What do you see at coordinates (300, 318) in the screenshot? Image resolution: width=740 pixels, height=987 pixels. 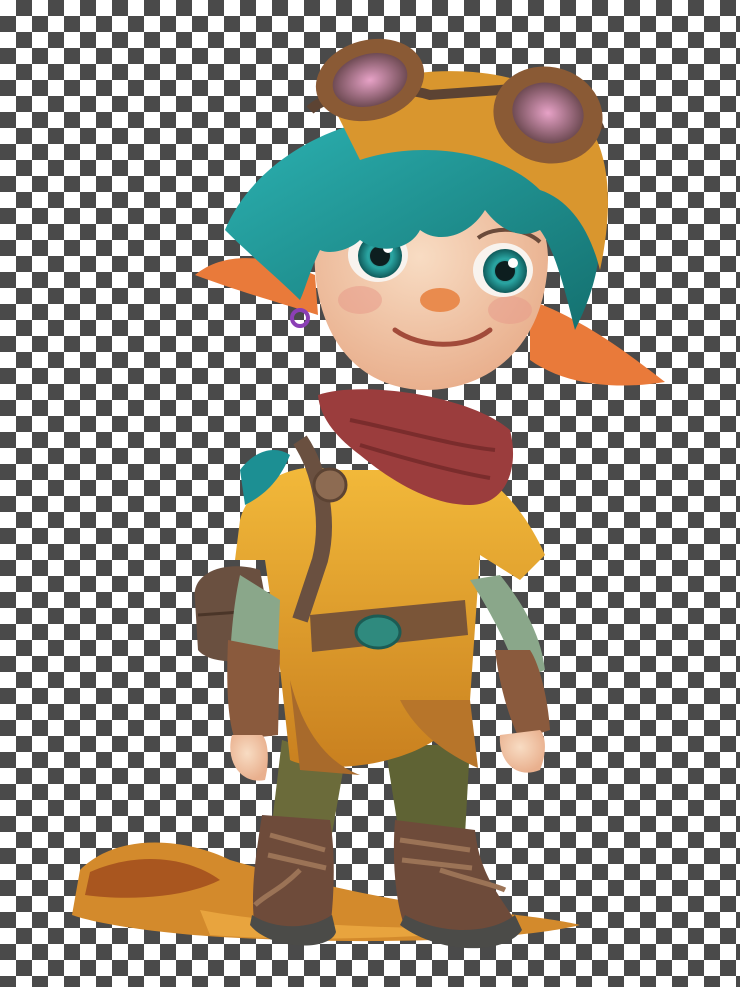 I see `earring` at bounding box center [300, 318].